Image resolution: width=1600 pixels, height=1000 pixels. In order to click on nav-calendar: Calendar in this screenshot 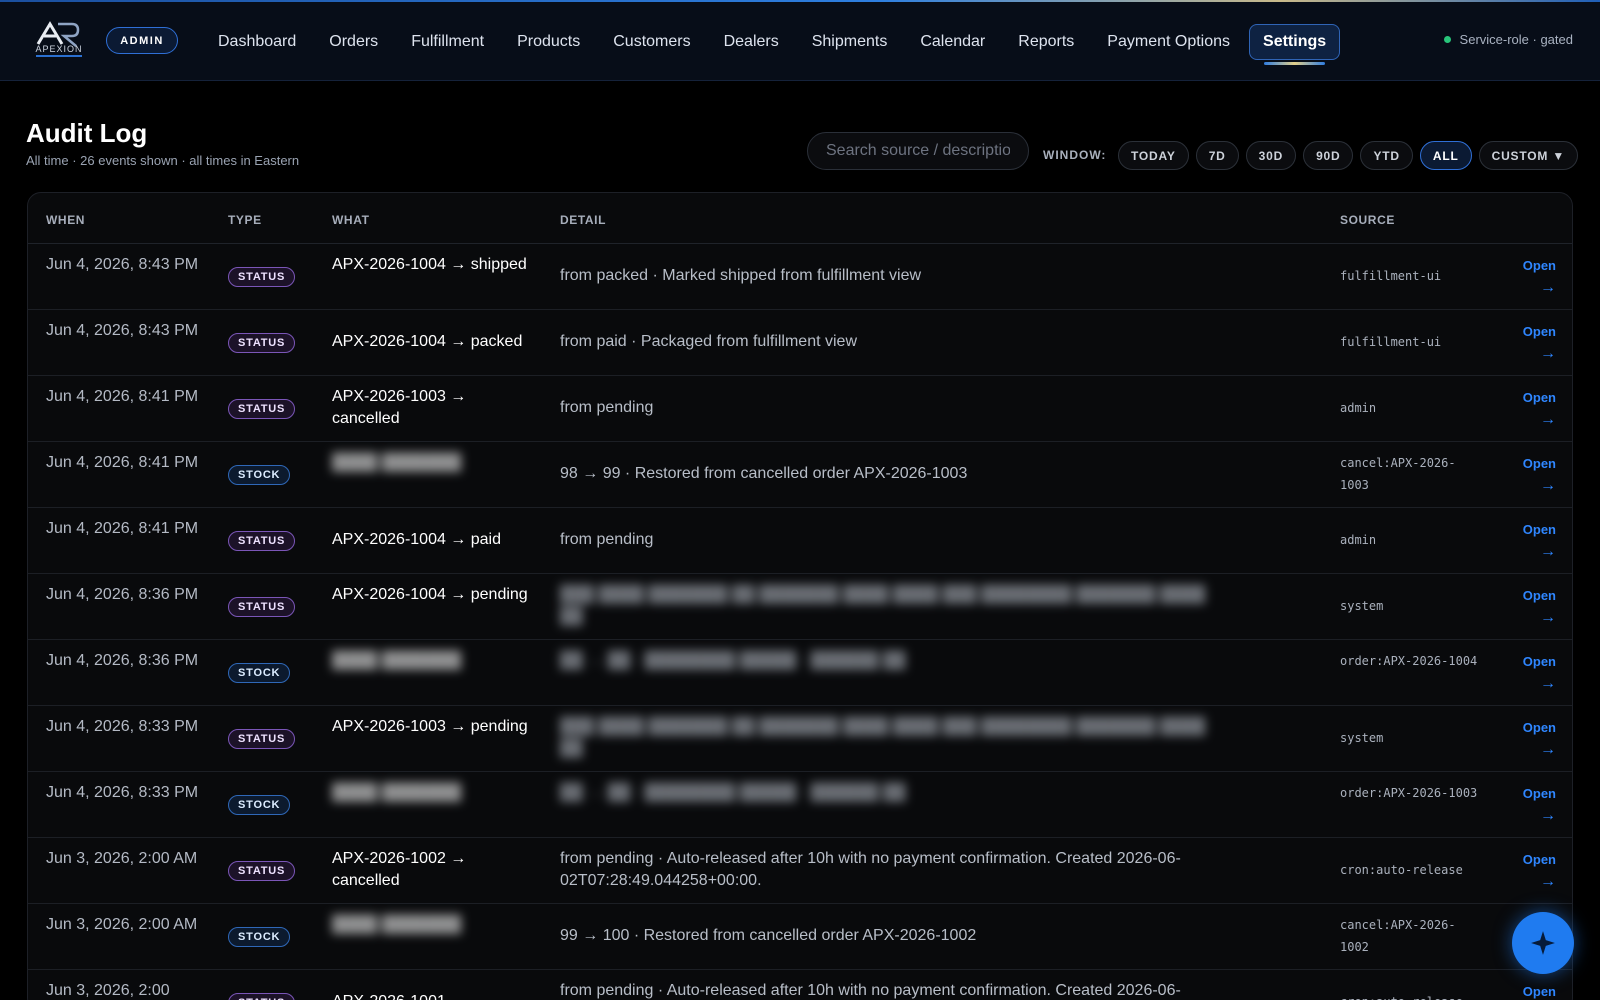, I will do `click(952, 42)`.